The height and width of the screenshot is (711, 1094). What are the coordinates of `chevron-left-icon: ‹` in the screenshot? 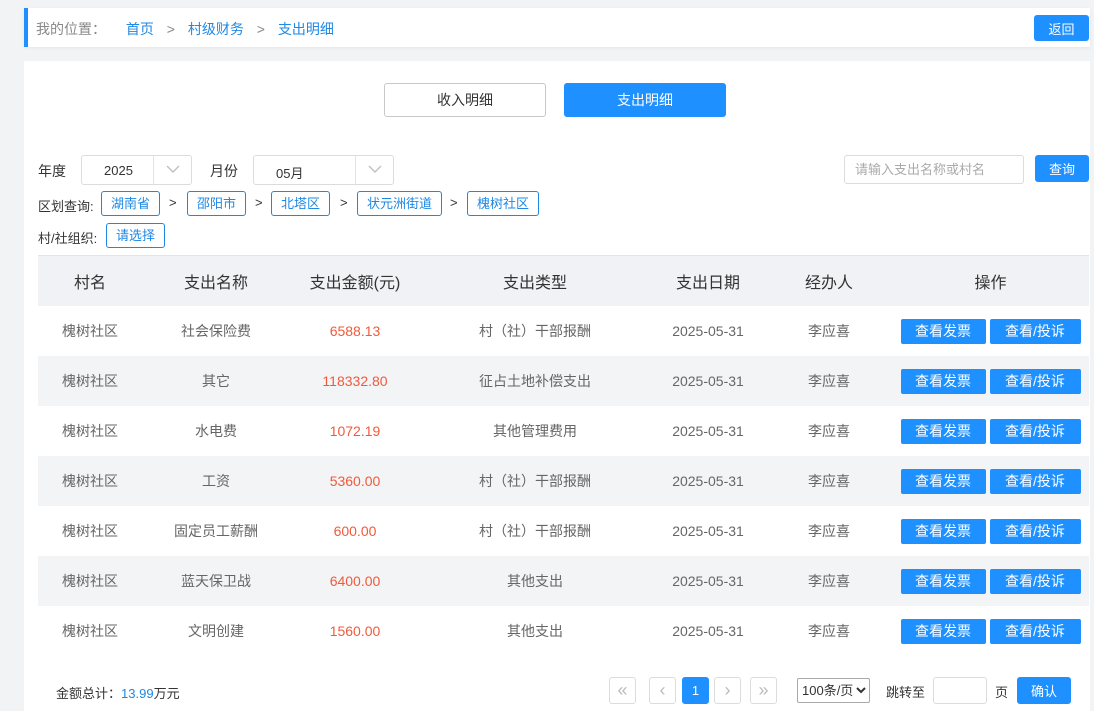 It's located at (662, 690).